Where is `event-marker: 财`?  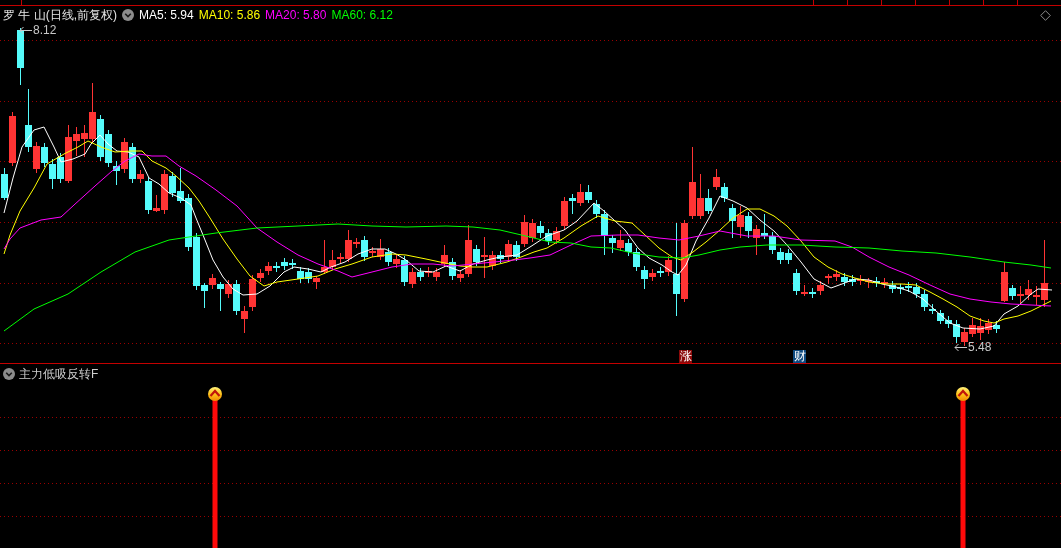 event-marker: 财 is located at coordinates (799, 356).